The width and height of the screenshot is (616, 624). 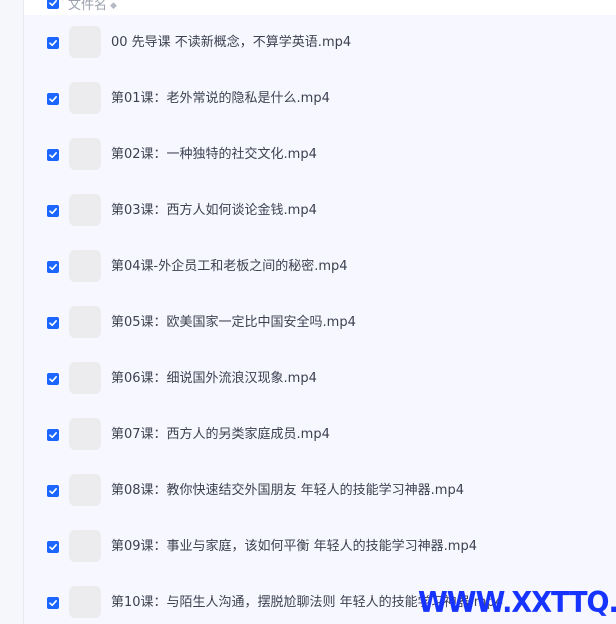 What do you see at coordinates (12, 312) in the screenshot?
I see `left-sidebar-gutter` at bounding box center [12, 312].